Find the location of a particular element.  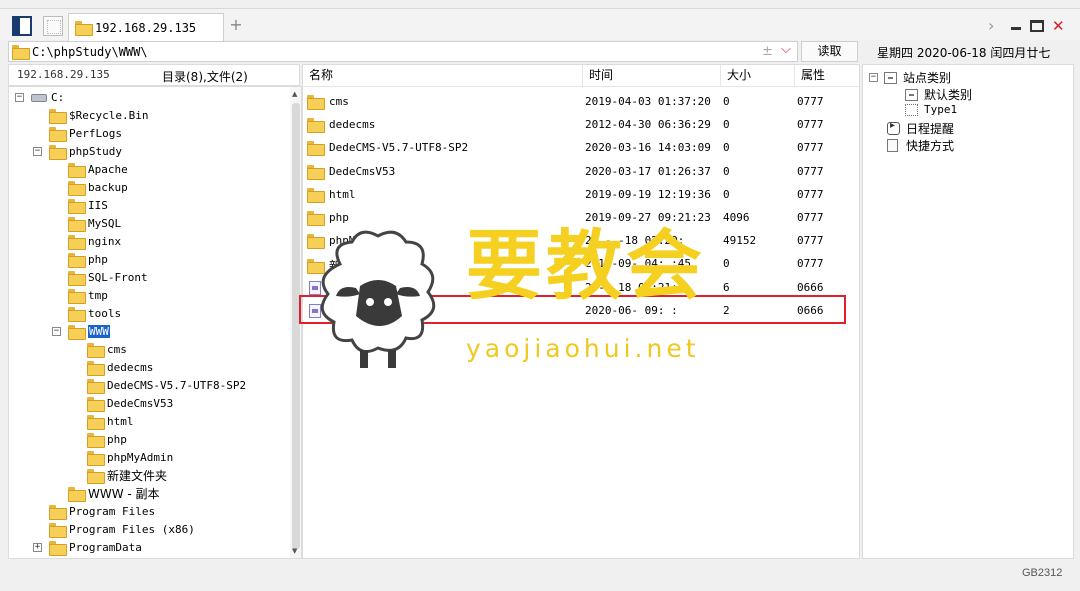

scroll-down-icon: ▼ is located at coordinates (294, 551).